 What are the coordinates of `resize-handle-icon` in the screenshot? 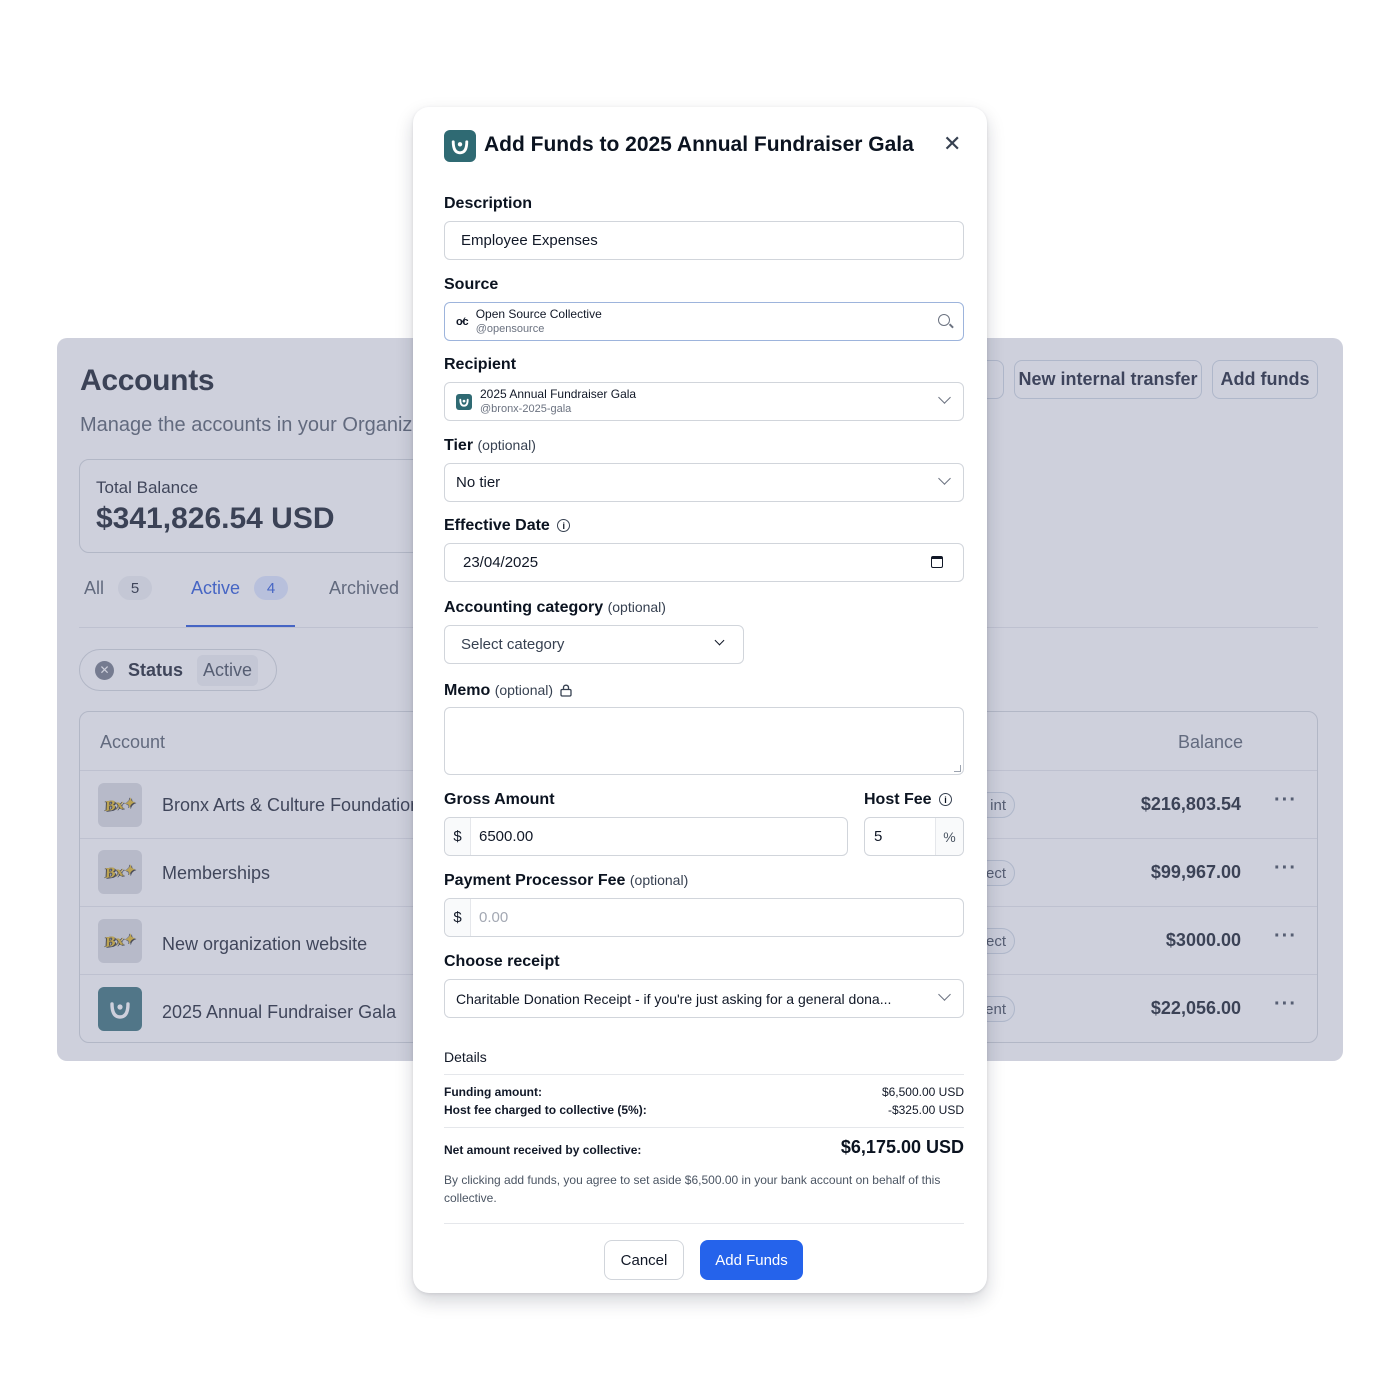 It's located at (957, 768).